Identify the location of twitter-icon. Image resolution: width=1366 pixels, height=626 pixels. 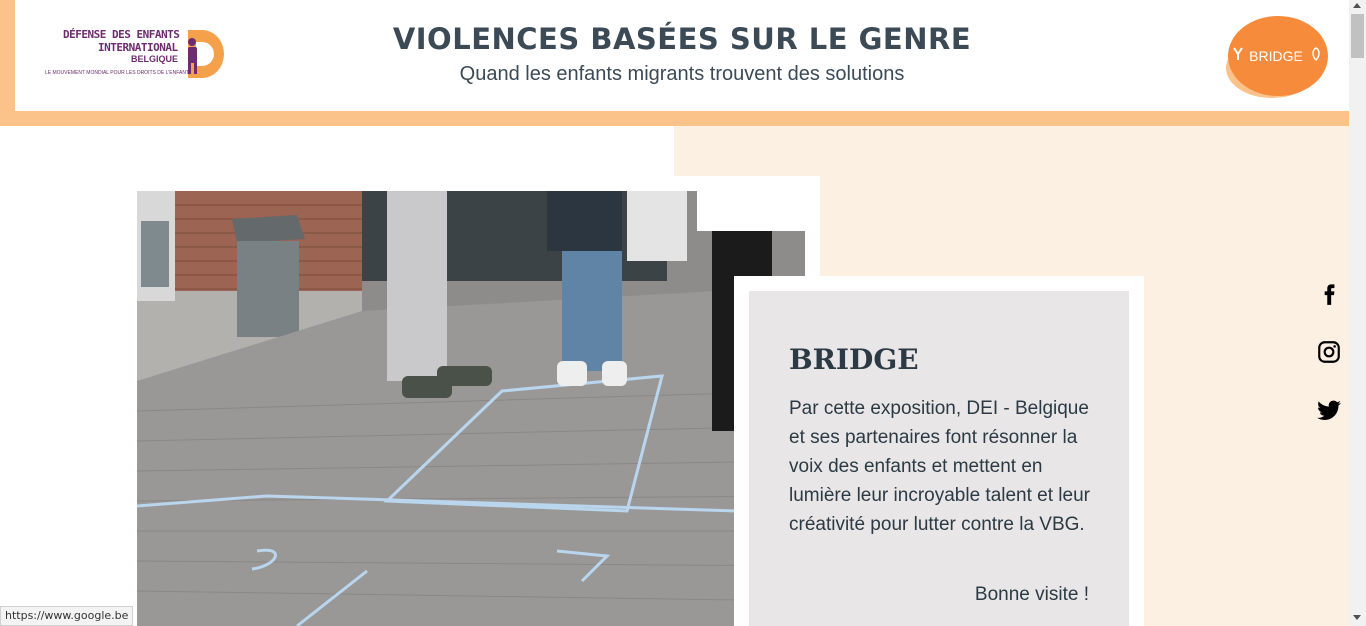
(1329, 410).